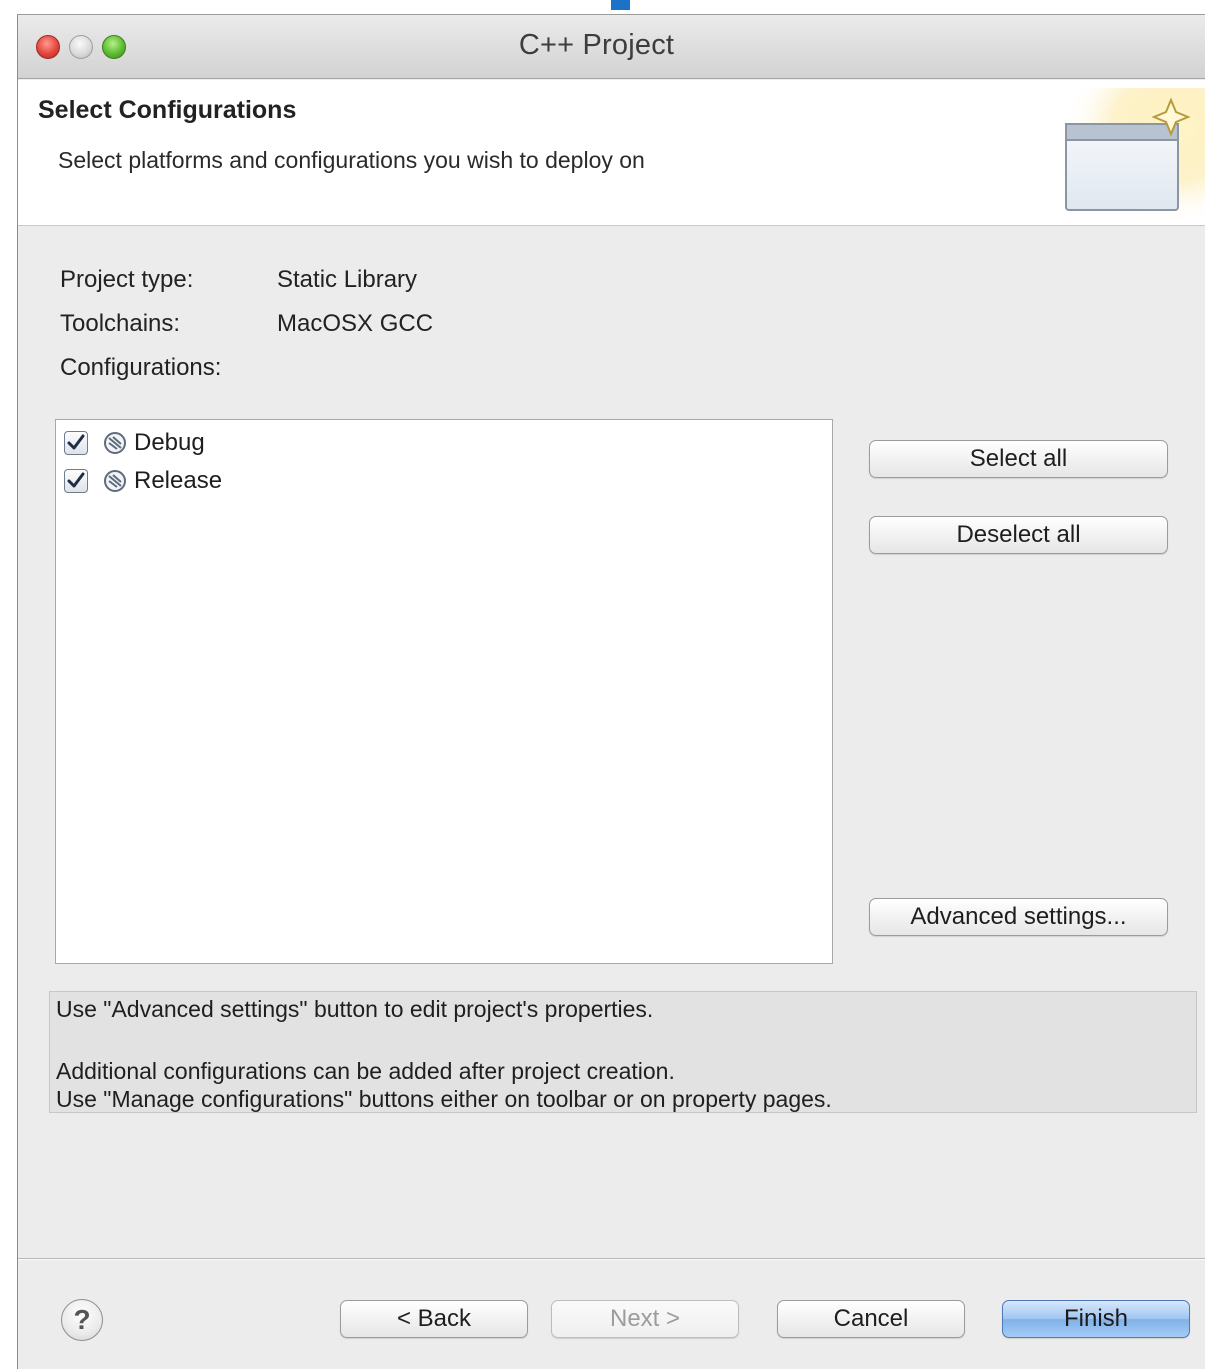 This screenshot has height=1369, width=1205. What do you see at coordinates (127, 279) in the screenshot?
I see `project-type-label: Project type:` at bounding box center [127, 279].